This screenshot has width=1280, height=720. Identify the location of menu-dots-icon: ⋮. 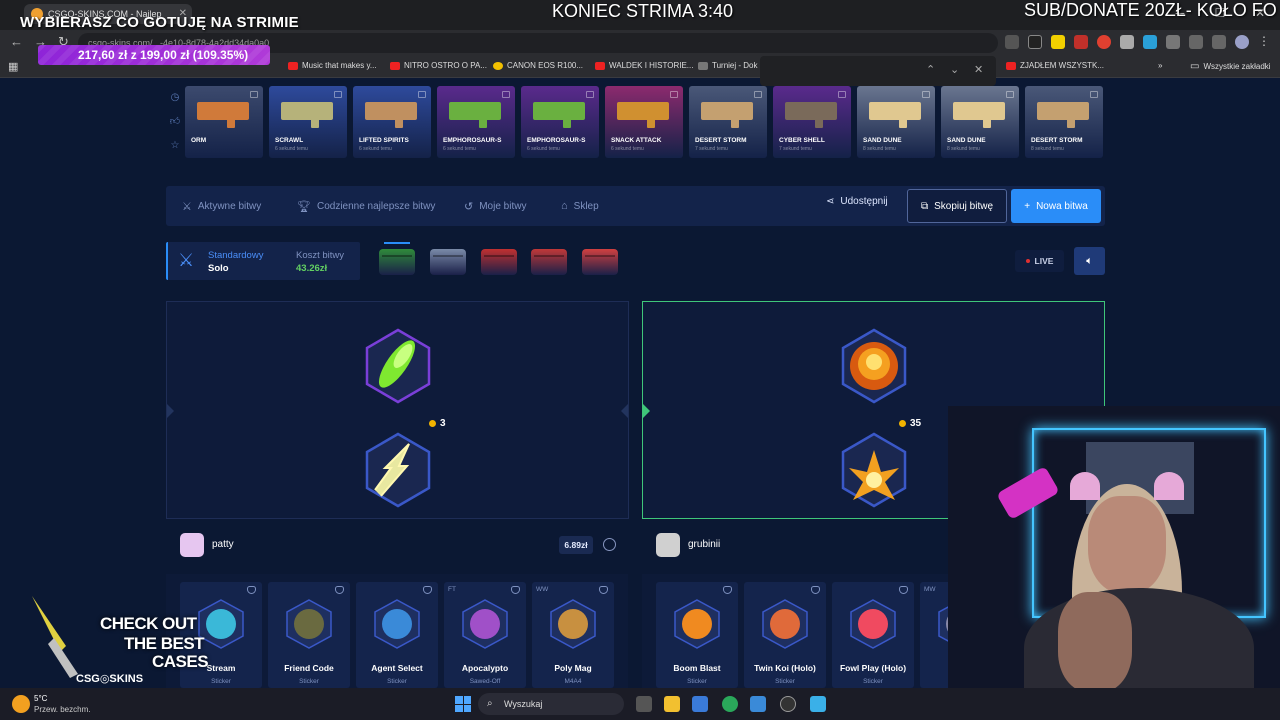
(1265, 42).